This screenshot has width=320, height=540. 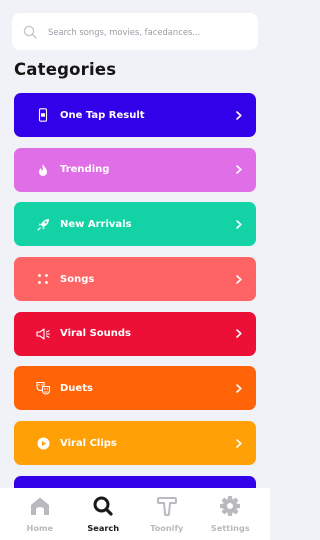 I want to click on tab-label: Toonify, so click(x=167, y=528).